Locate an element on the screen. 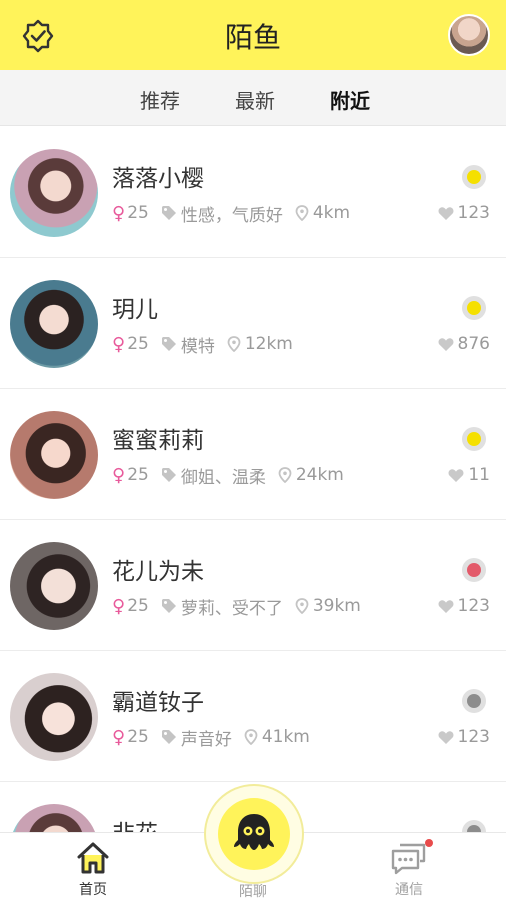  user-name: 霸道钕子 is located at coordinates (158, 703).